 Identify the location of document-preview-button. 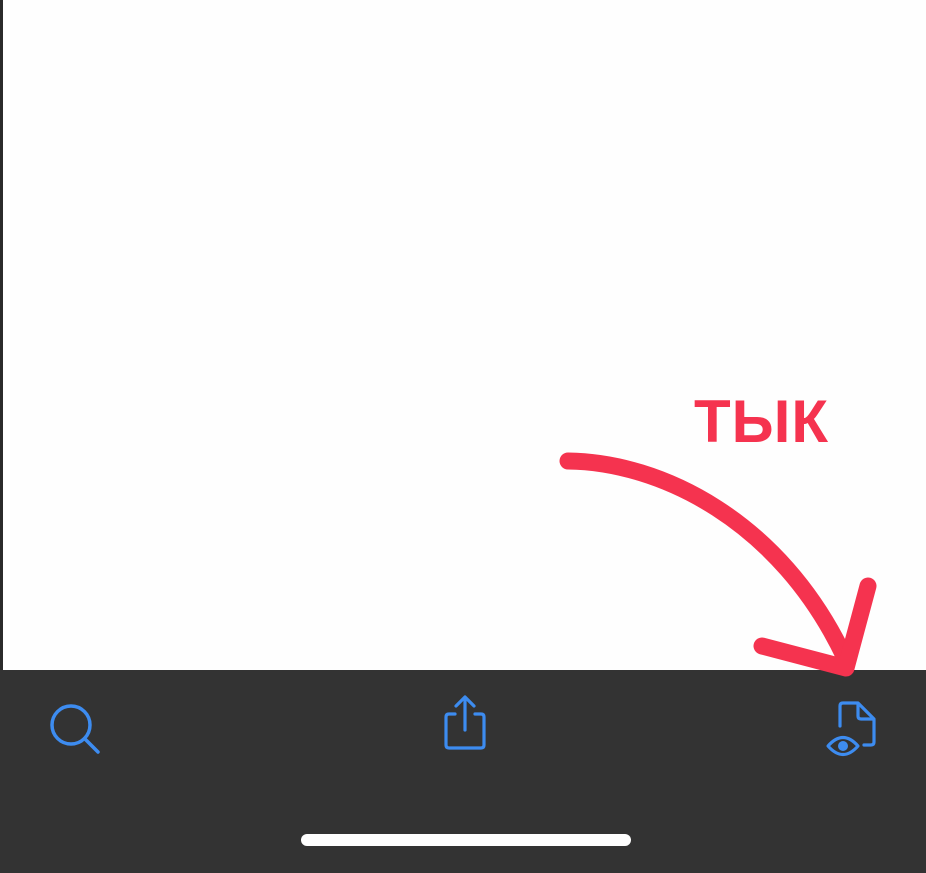
(853, 729).